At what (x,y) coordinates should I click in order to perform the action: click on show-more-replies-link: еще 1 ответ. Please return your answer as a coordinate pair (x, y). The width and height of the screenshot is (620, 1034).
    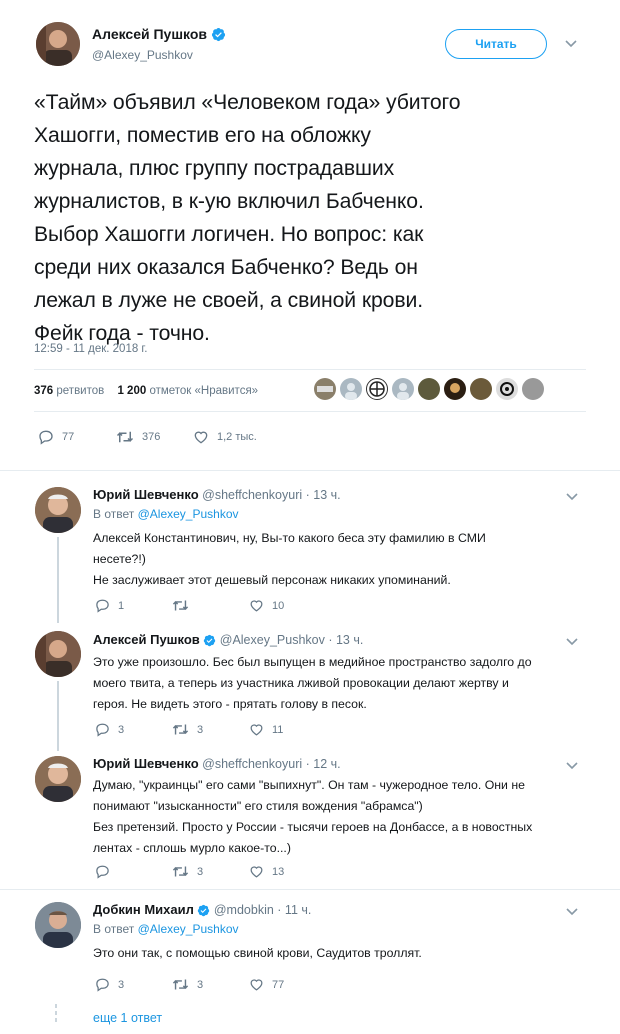
    Looking at the image, I should click on (127, 1018).